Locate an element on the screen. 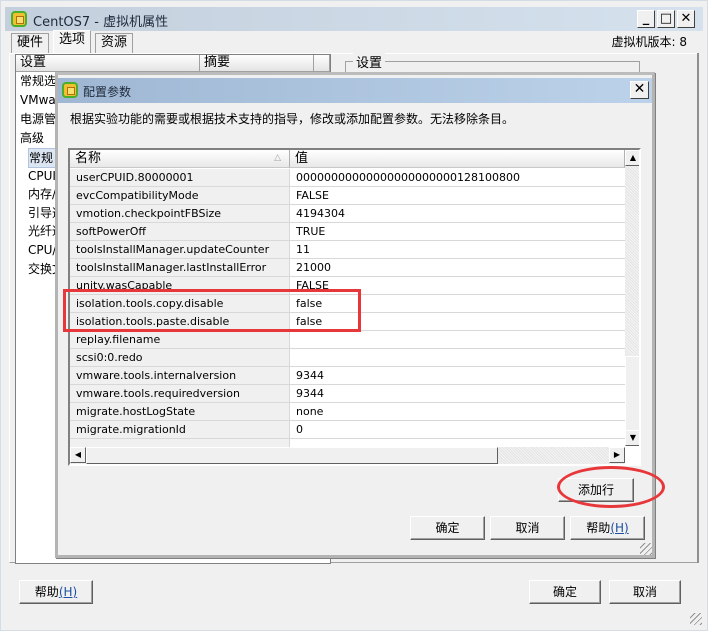 The height and width of the screenshot is (631, 708). scroll-right-button: ▶ is located at coordinates (617, 455).